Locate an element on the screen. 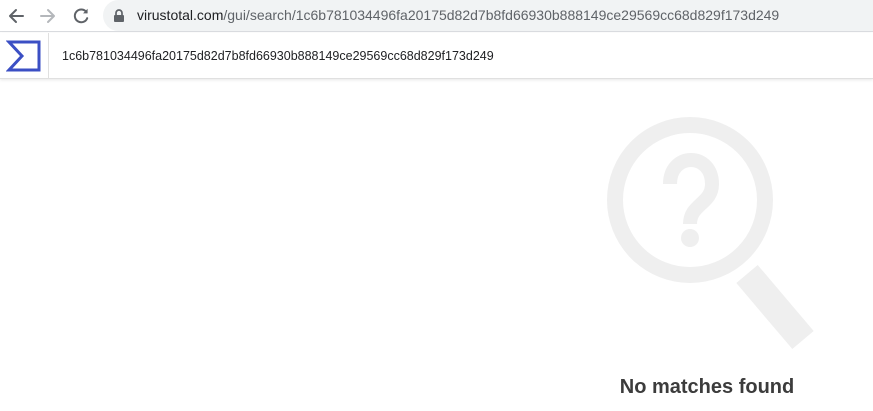 This screenshot has width=873, height=411. virustotal-logo-icon is located at coordinates (23, 55).